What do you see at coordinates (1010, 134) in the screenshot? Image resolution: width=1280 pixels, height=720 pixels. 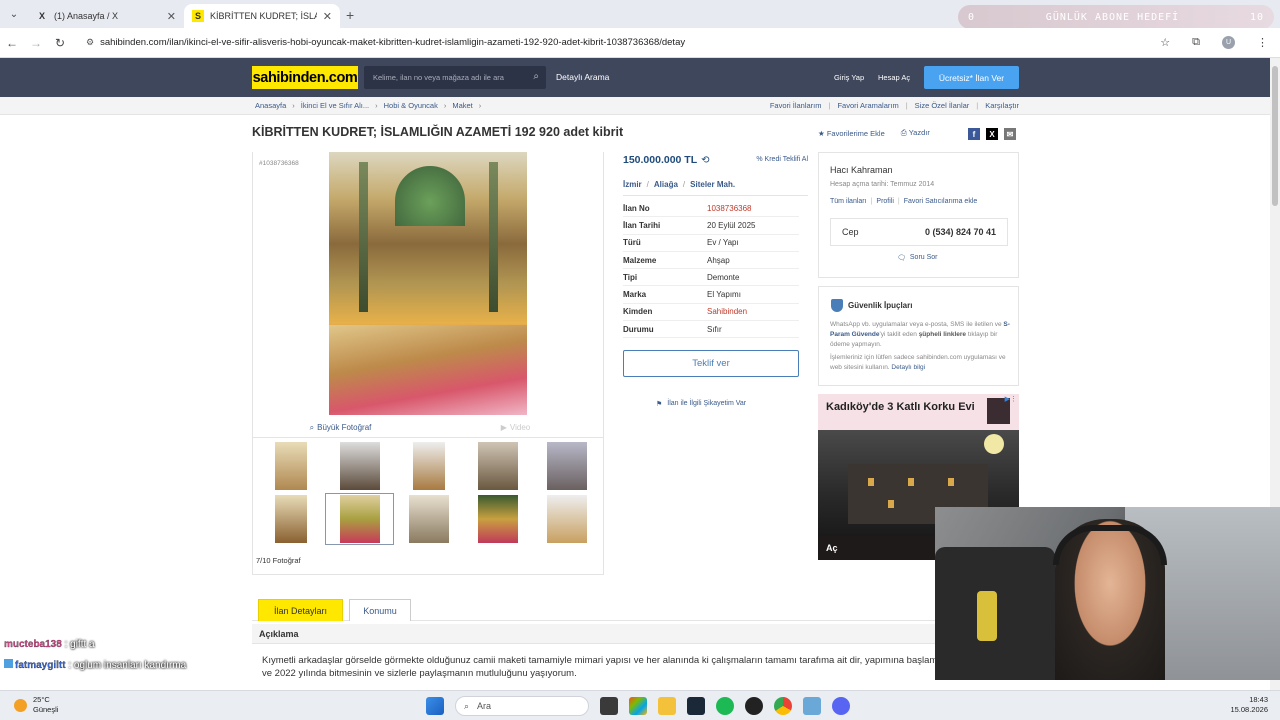 I see `mail-icon: ✉` at bounding box center [1010, 134].